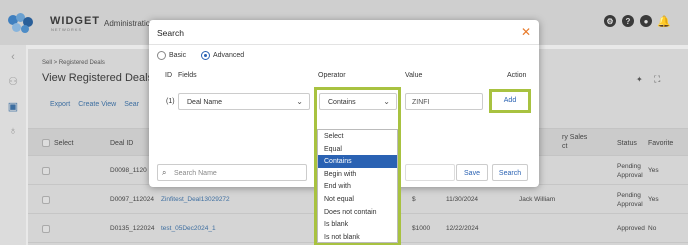 This screenshot has height=245, width=688. What do you see at coordinates (664, 21) in the screenshot?
I see `bell-icon: 🔔` at bounding box center [664, 21].